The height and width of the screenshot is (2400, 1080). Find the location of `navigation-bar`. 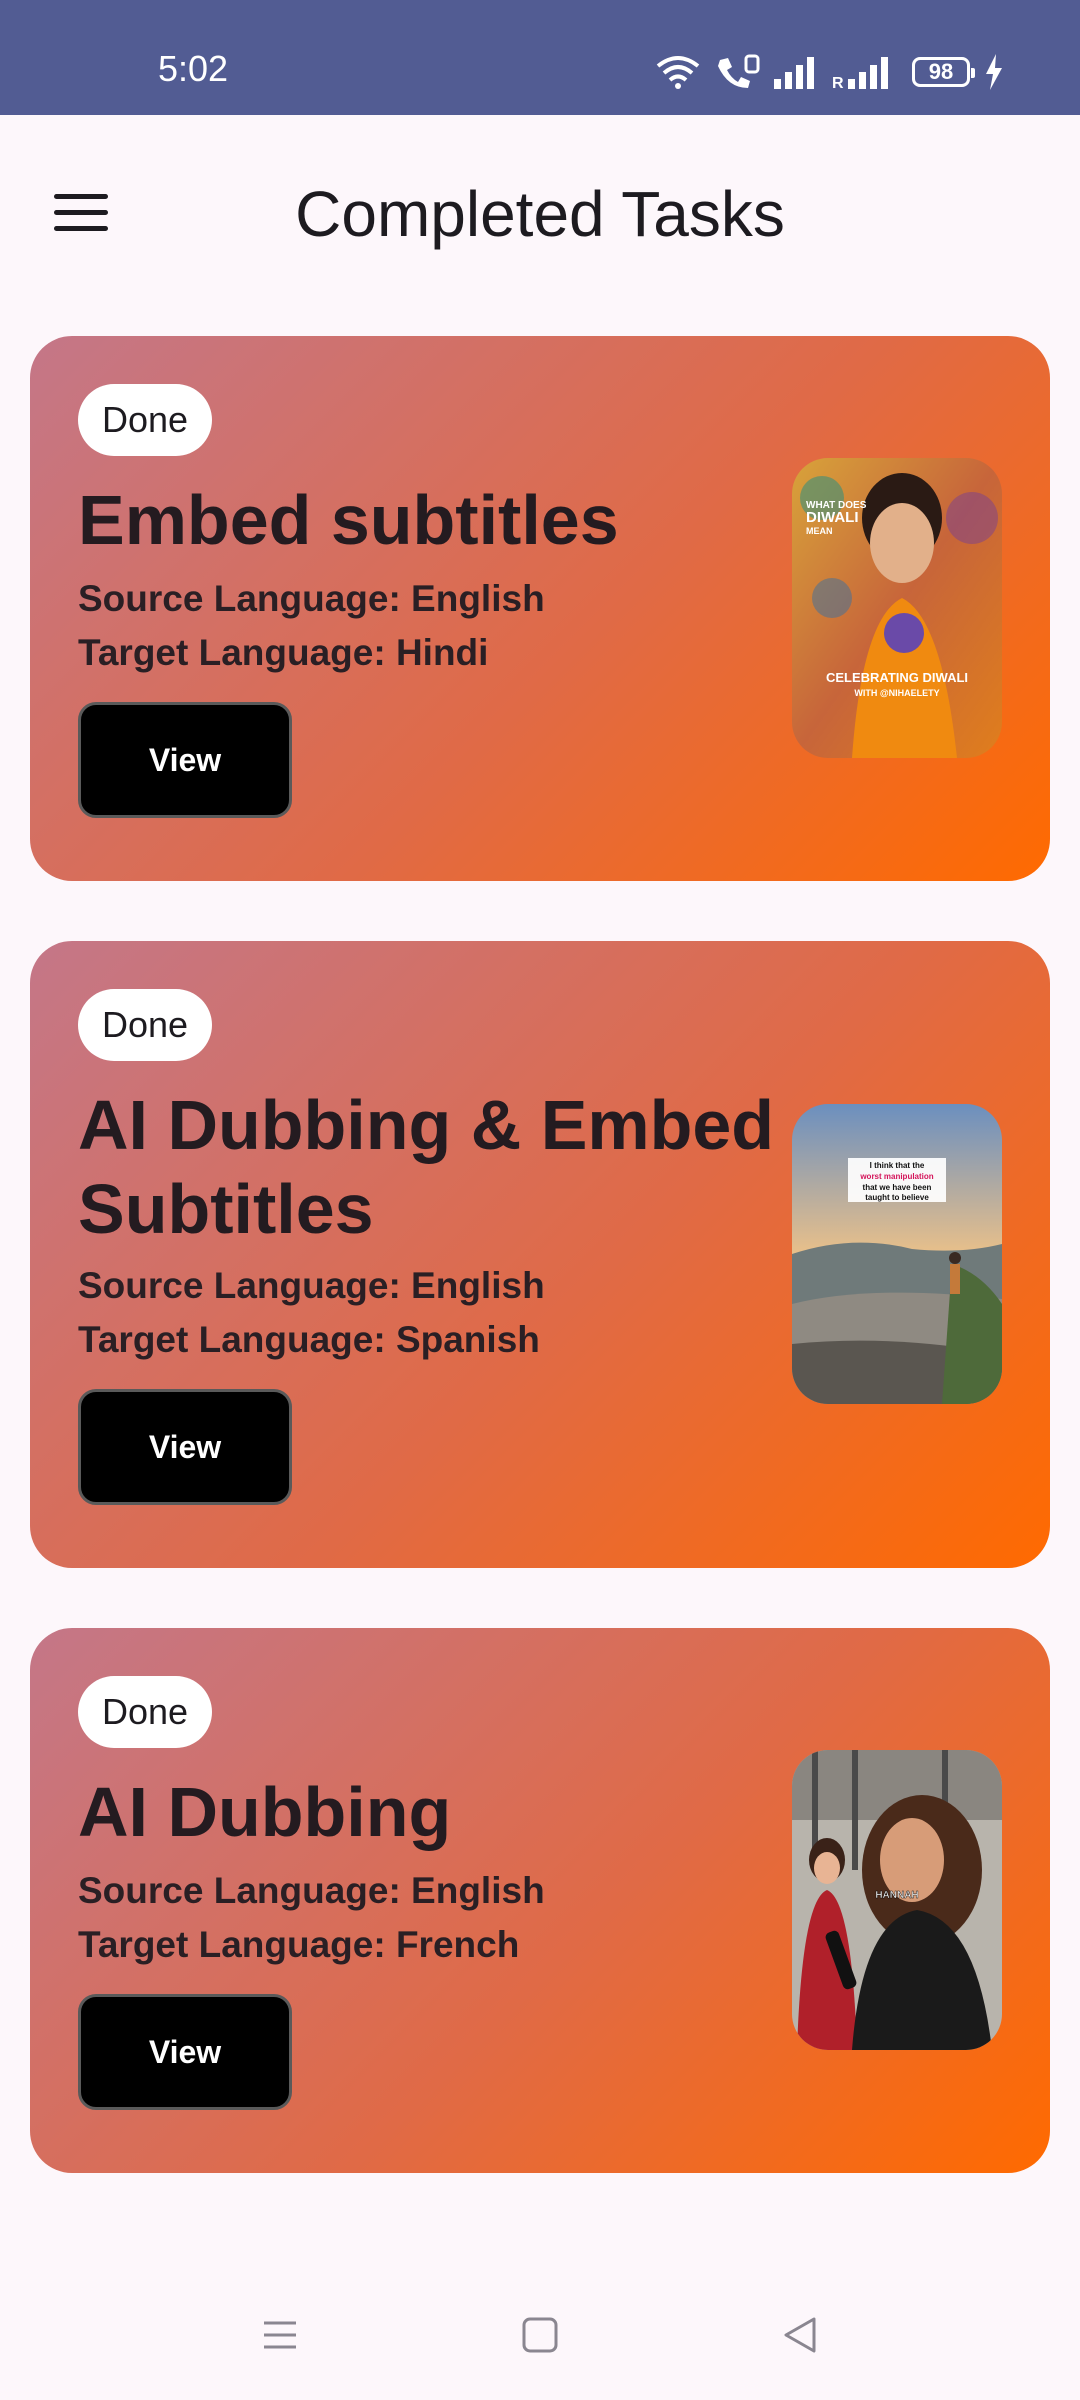

navigation-bar is located at coordinates (540, 2335).